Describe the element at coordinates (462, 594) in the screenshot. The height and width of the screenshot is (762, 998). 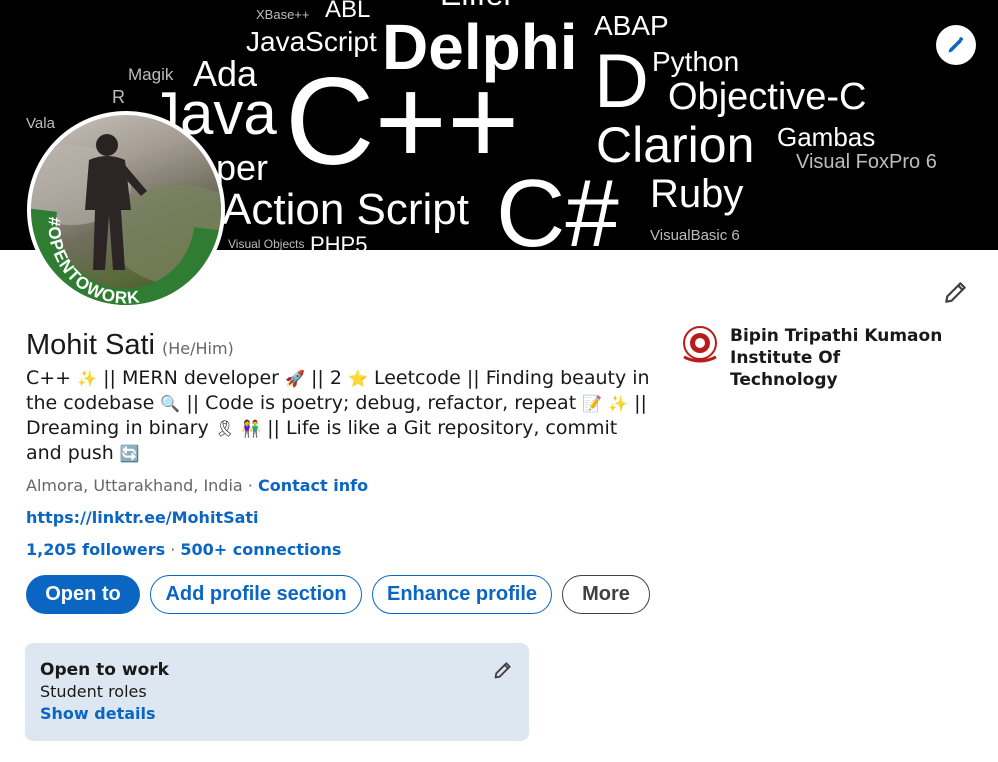
I see `enhance-profile-button: Enhance profile` at that location.